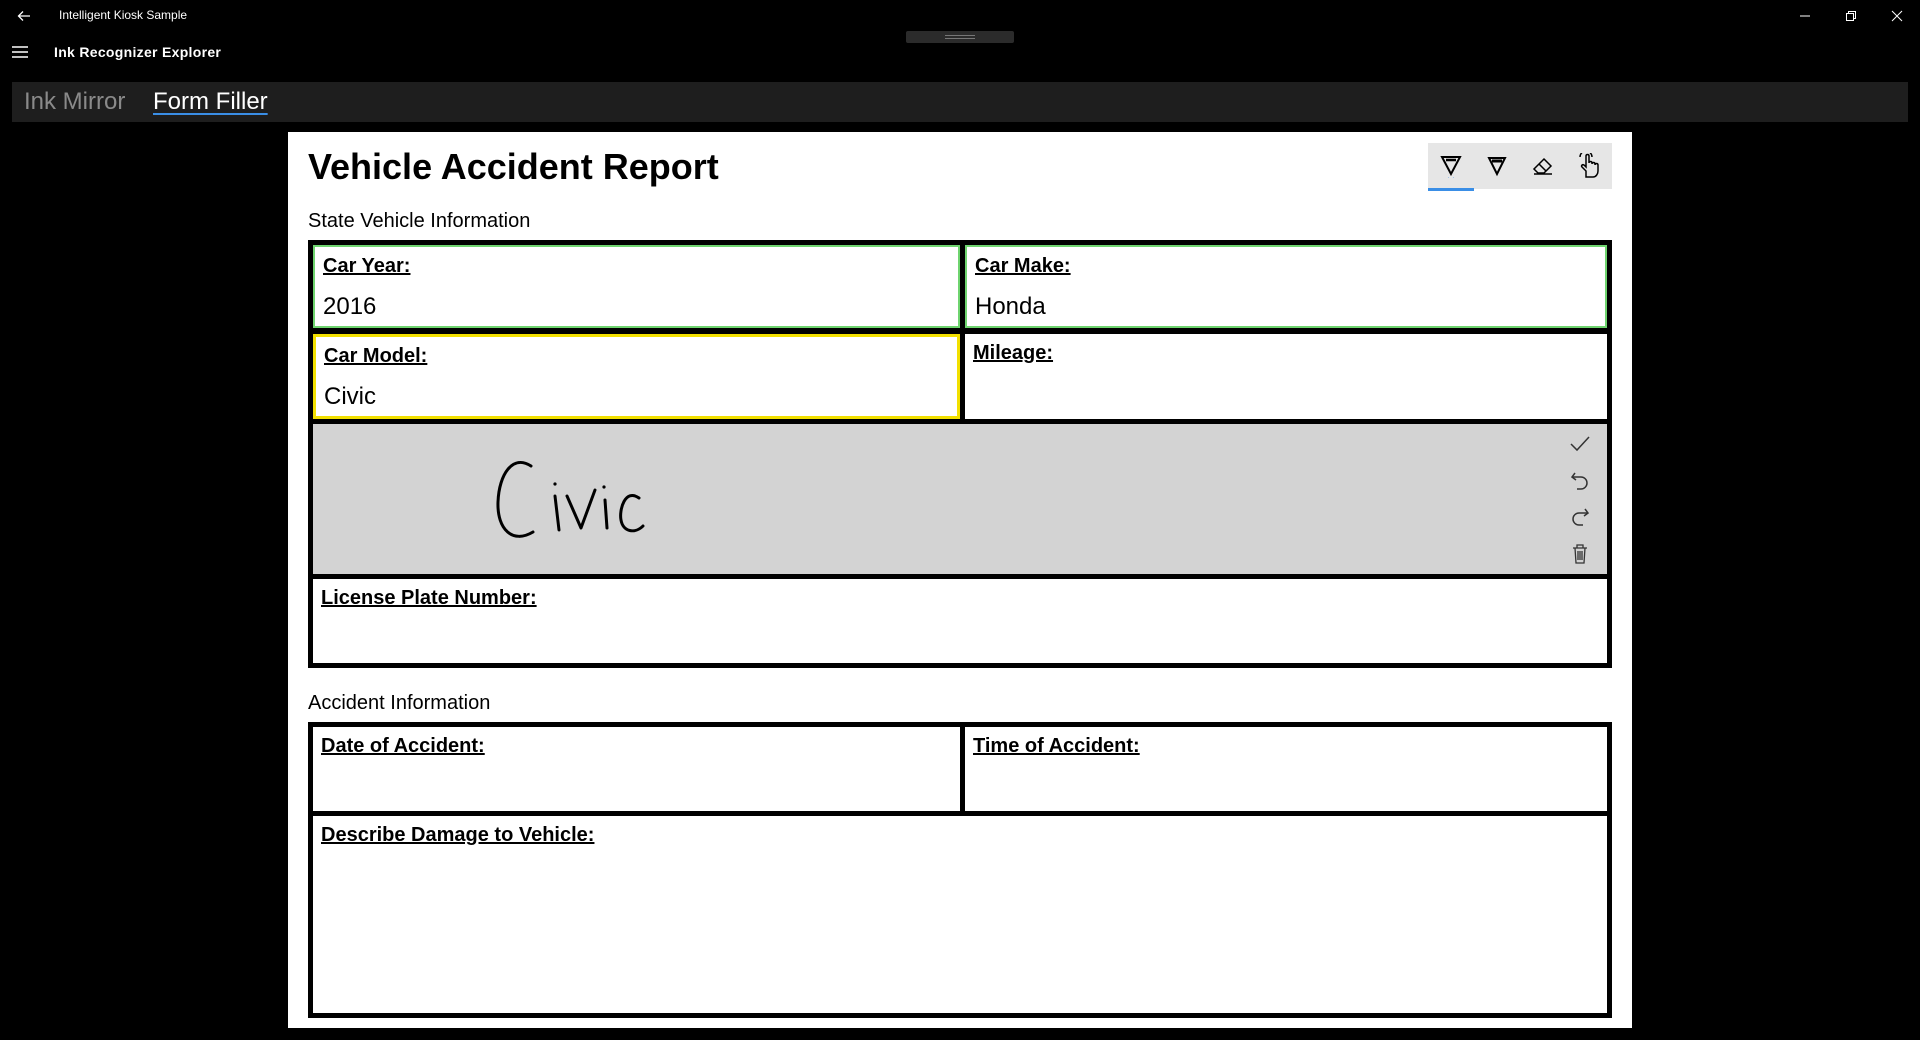 The image size is (1920, 1040). Describe the element at coordinates (1013, 353) in the screenshot. I see `mileage-label: Mileage:` at that location.